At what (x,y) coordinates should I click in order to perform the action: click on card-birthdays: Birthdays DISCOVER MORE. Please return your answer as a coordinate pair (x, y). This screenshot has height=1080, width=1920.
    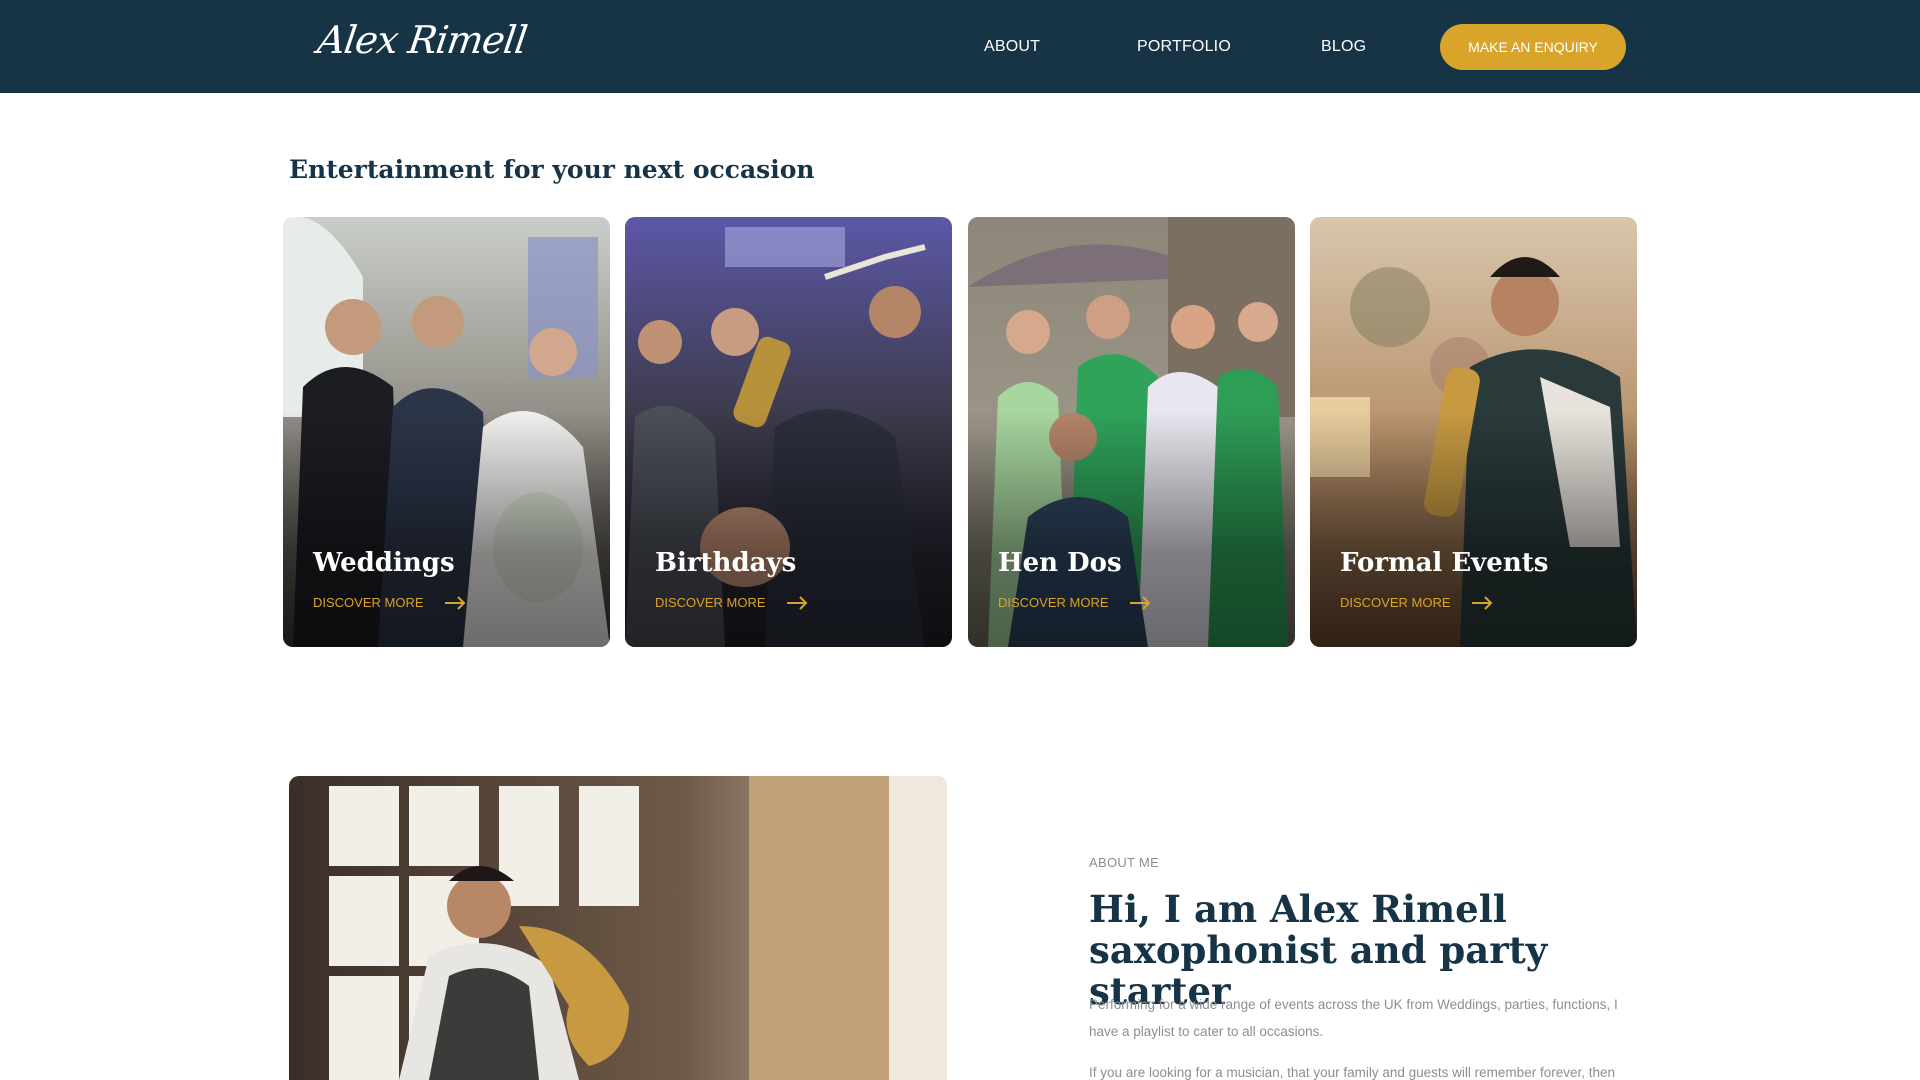
    Looking at the image, I should click on (788, 432).